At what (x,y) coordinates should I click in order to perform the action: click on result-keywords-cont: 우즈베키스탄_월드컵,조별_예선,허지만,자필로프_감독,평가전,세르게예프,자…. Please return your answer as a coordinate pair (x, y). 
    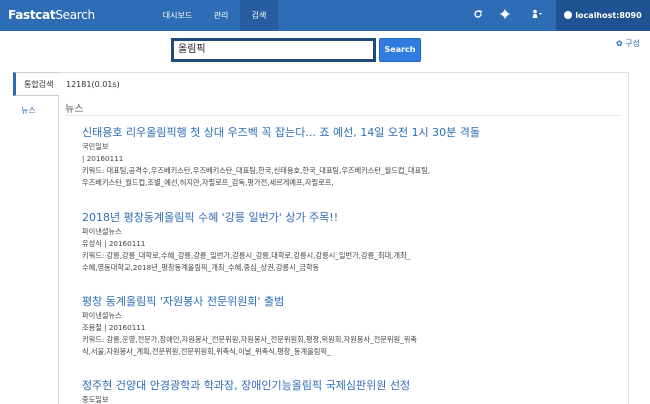
    Looking at the image, I should click on (208, 182).